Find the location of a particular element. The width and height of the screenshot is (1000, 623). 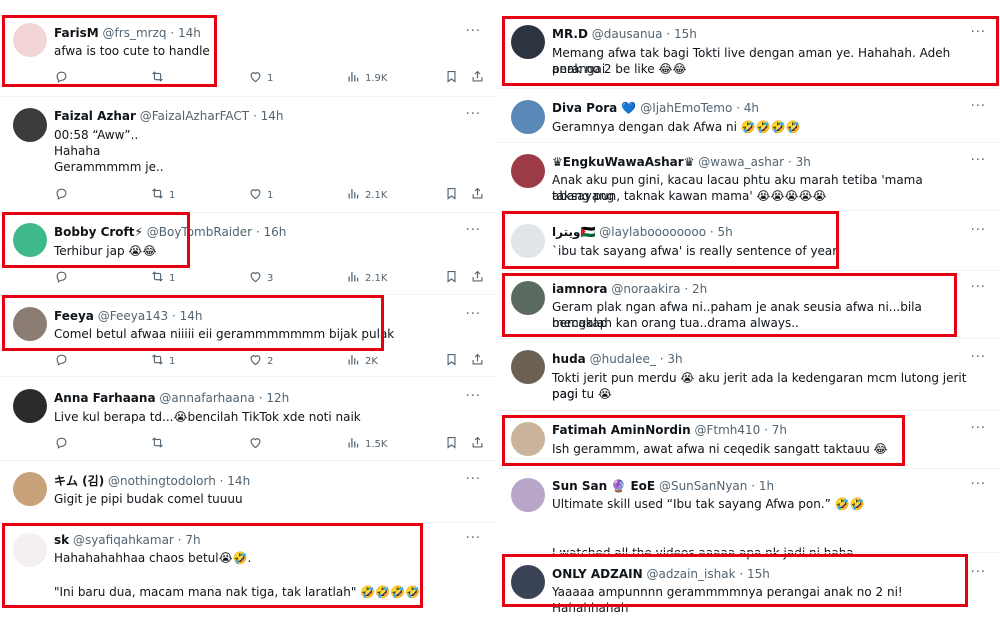

display-name: Bobby Croft⚡ is located at coordinates (98, 232).